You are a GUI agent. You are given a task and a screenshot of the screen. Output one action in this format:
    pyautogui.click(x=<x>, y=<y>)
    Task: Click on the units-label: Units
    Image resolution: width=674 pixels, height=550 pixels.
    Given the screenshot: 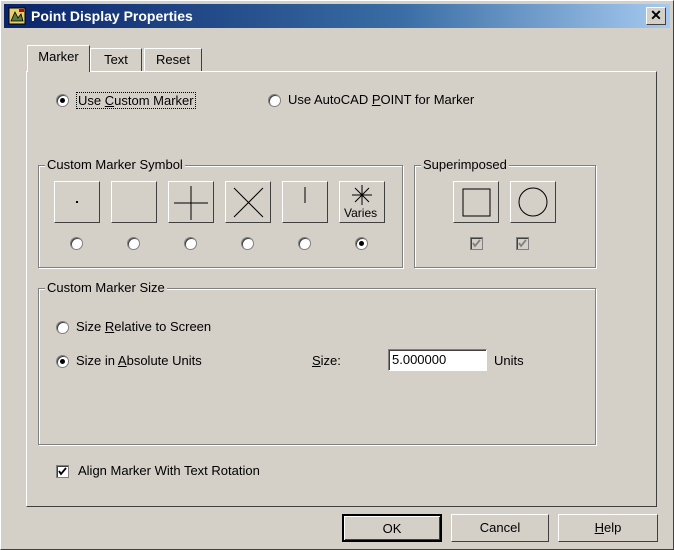 What is the action you would take?
    pyautogui.click(x=509, y=360)
    